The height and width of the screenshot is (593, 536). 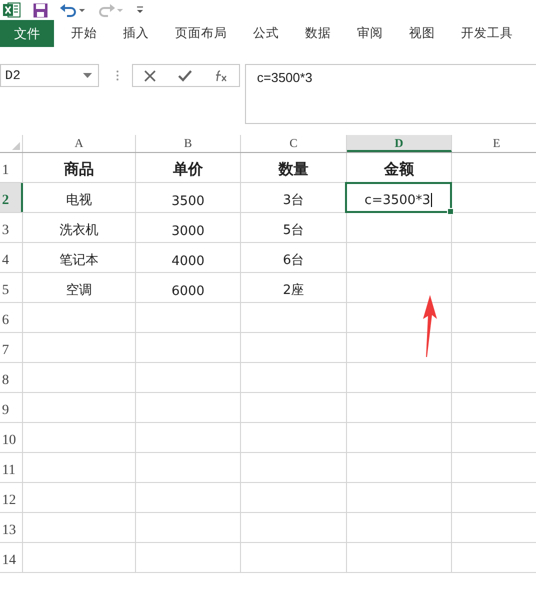 What do you see at coordinates (73, 10) in the screenshot?
I see `undo-icon` at bounding box center [73, 10].